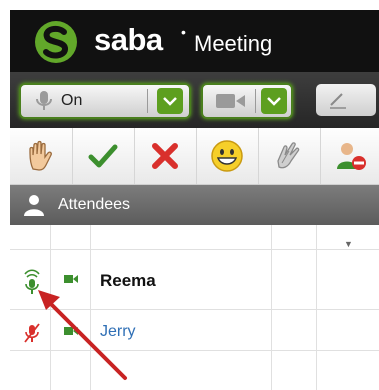  I want to click on remove-user-button, so click(349, 156).